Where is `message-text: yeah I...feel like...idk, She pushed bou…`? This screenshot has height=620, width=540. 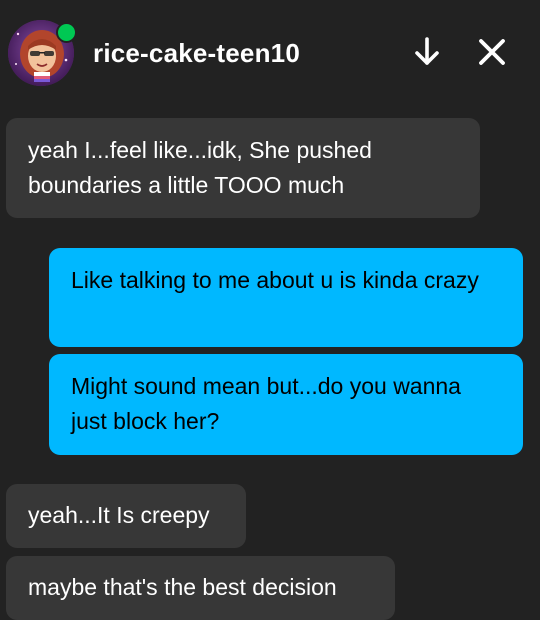
message-text: yeah I...feel like...idk, She pushed bou… is located at coordinates (200, 167).